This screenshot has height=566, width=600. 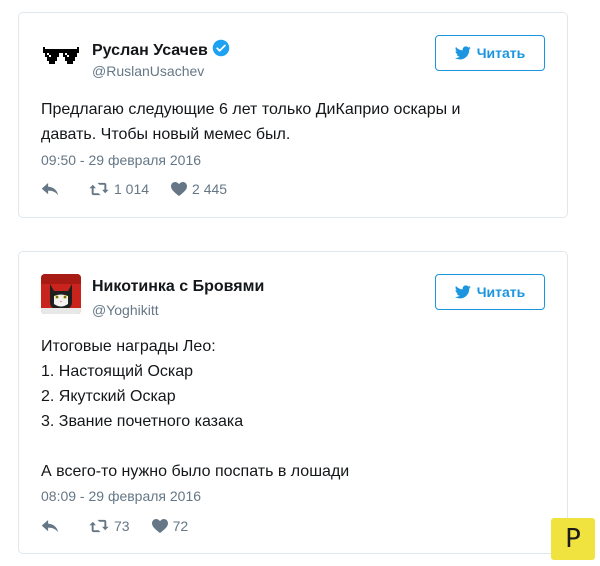 What do you see at coordinates (108, 396) in the screenshot?
I see `tweet-text-line: 2. Якутский Оскар` at bounding box center [108, 396].